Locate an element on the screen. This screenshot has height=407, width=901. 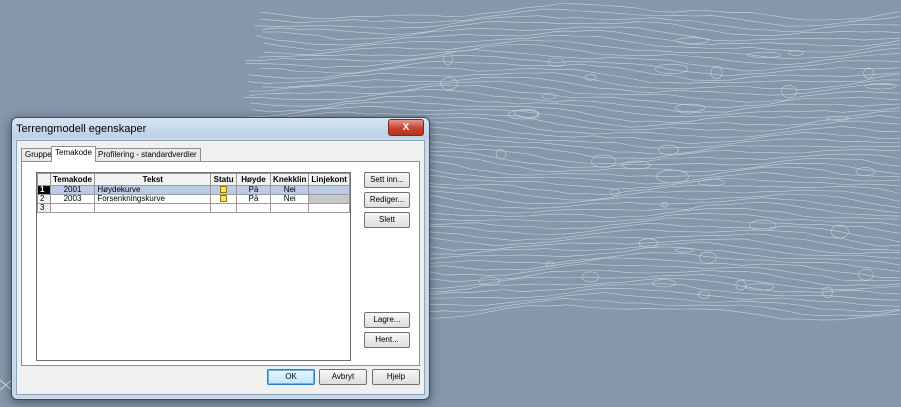
cancel-button: Avbryt is located at coordinates (343, 377).